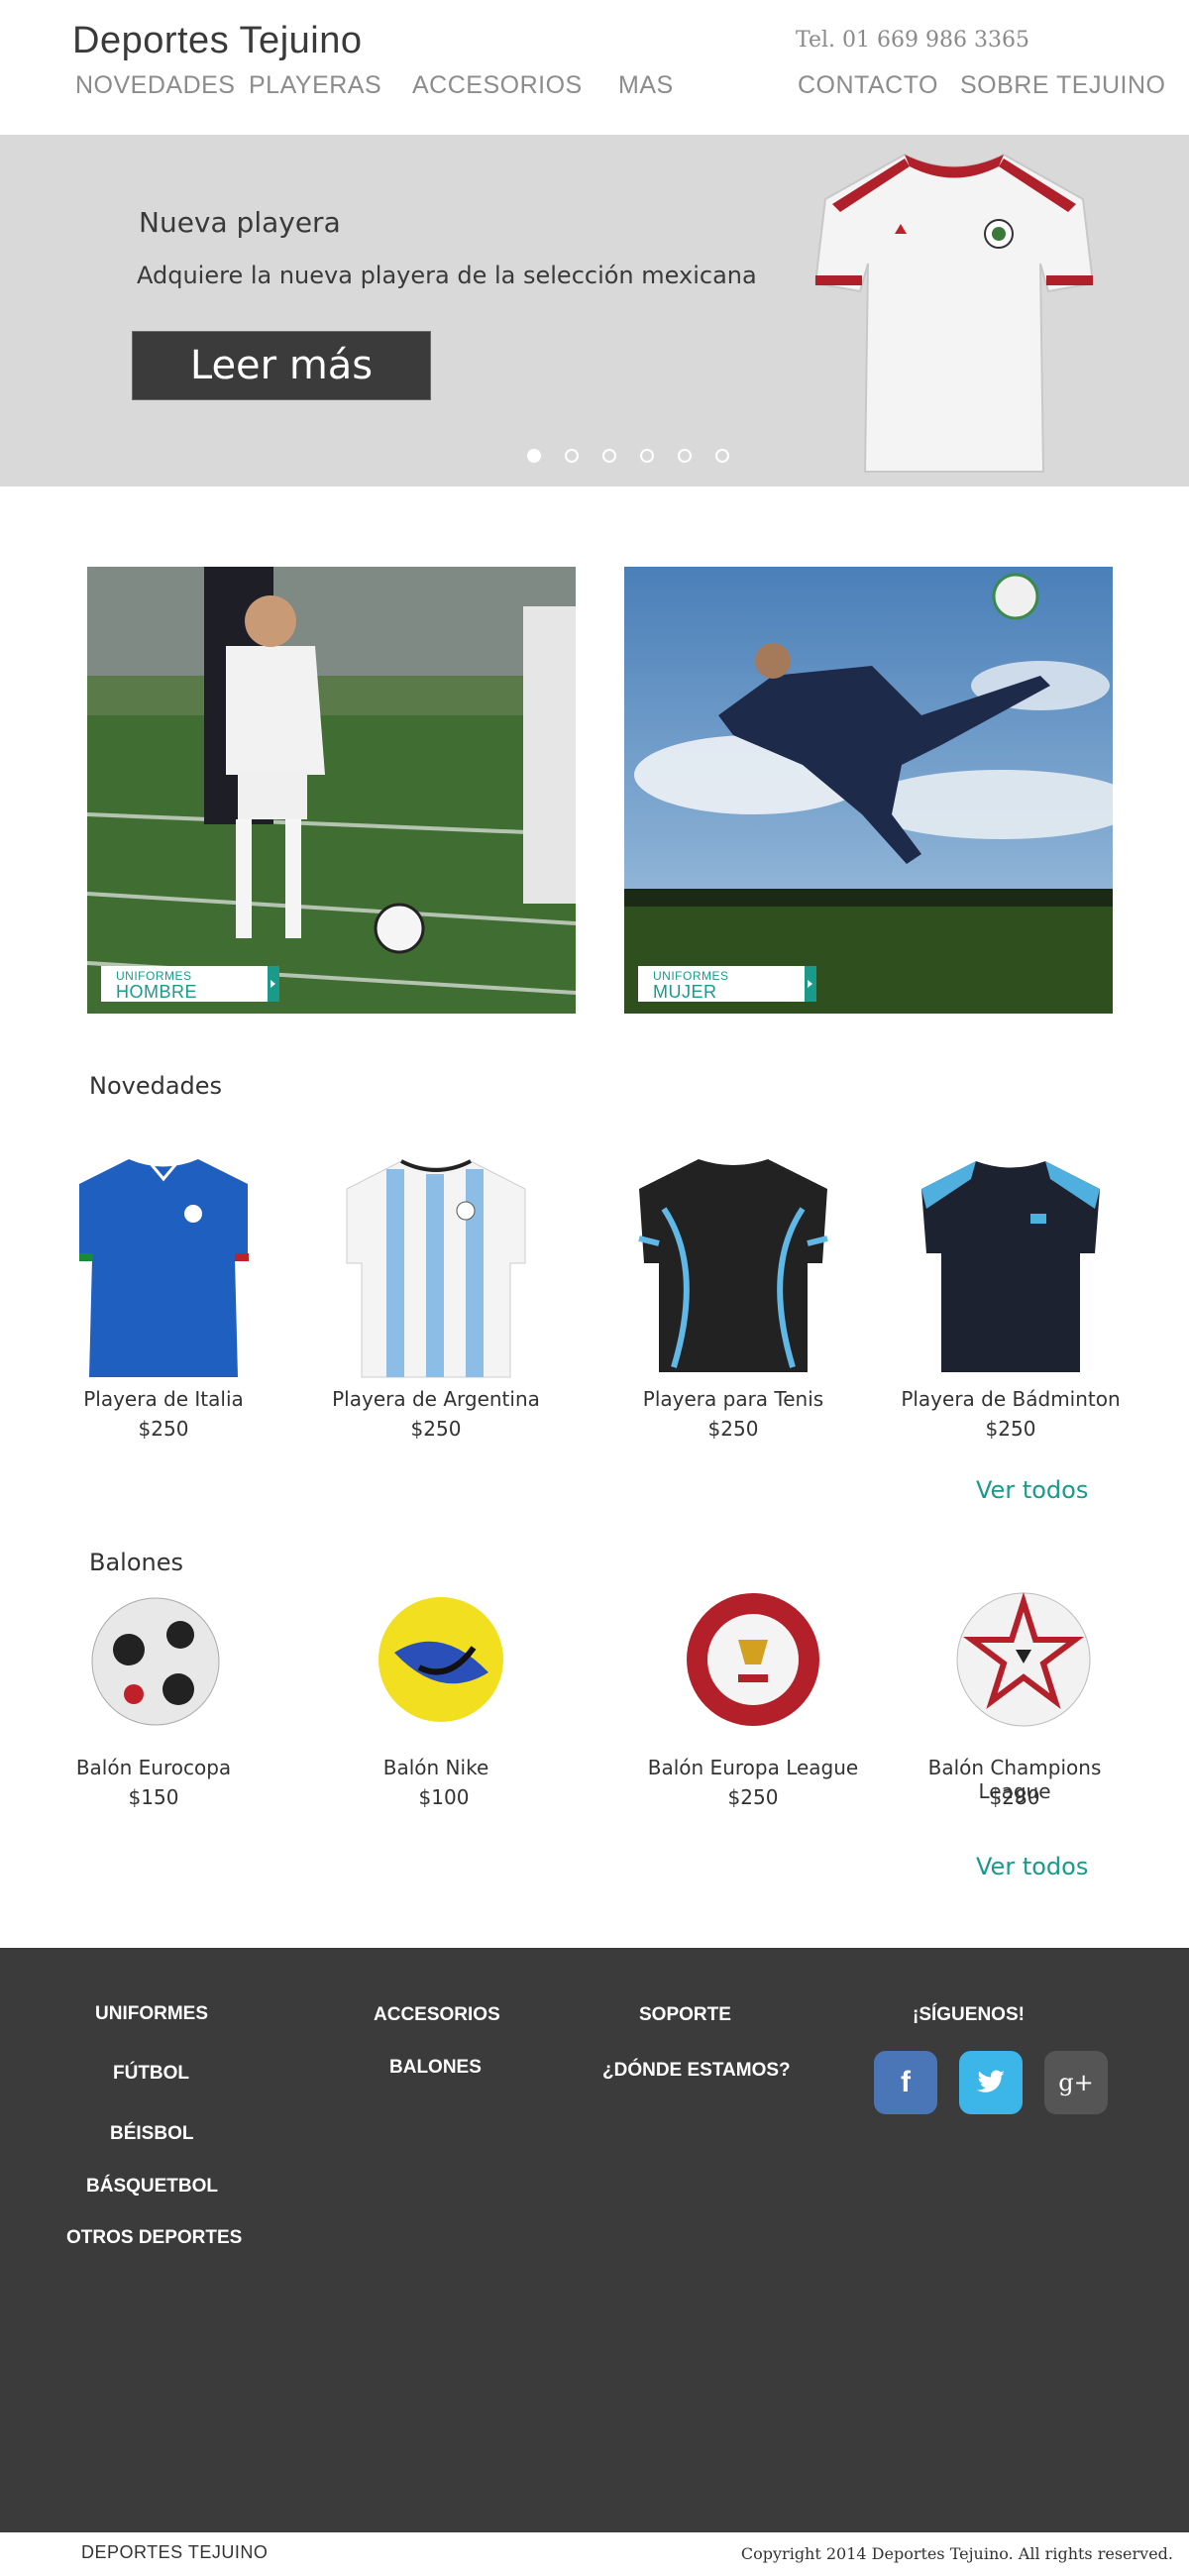 The image size is (1189, 2576). I want to click on argentina-jersey-image, so click(436, 1268).